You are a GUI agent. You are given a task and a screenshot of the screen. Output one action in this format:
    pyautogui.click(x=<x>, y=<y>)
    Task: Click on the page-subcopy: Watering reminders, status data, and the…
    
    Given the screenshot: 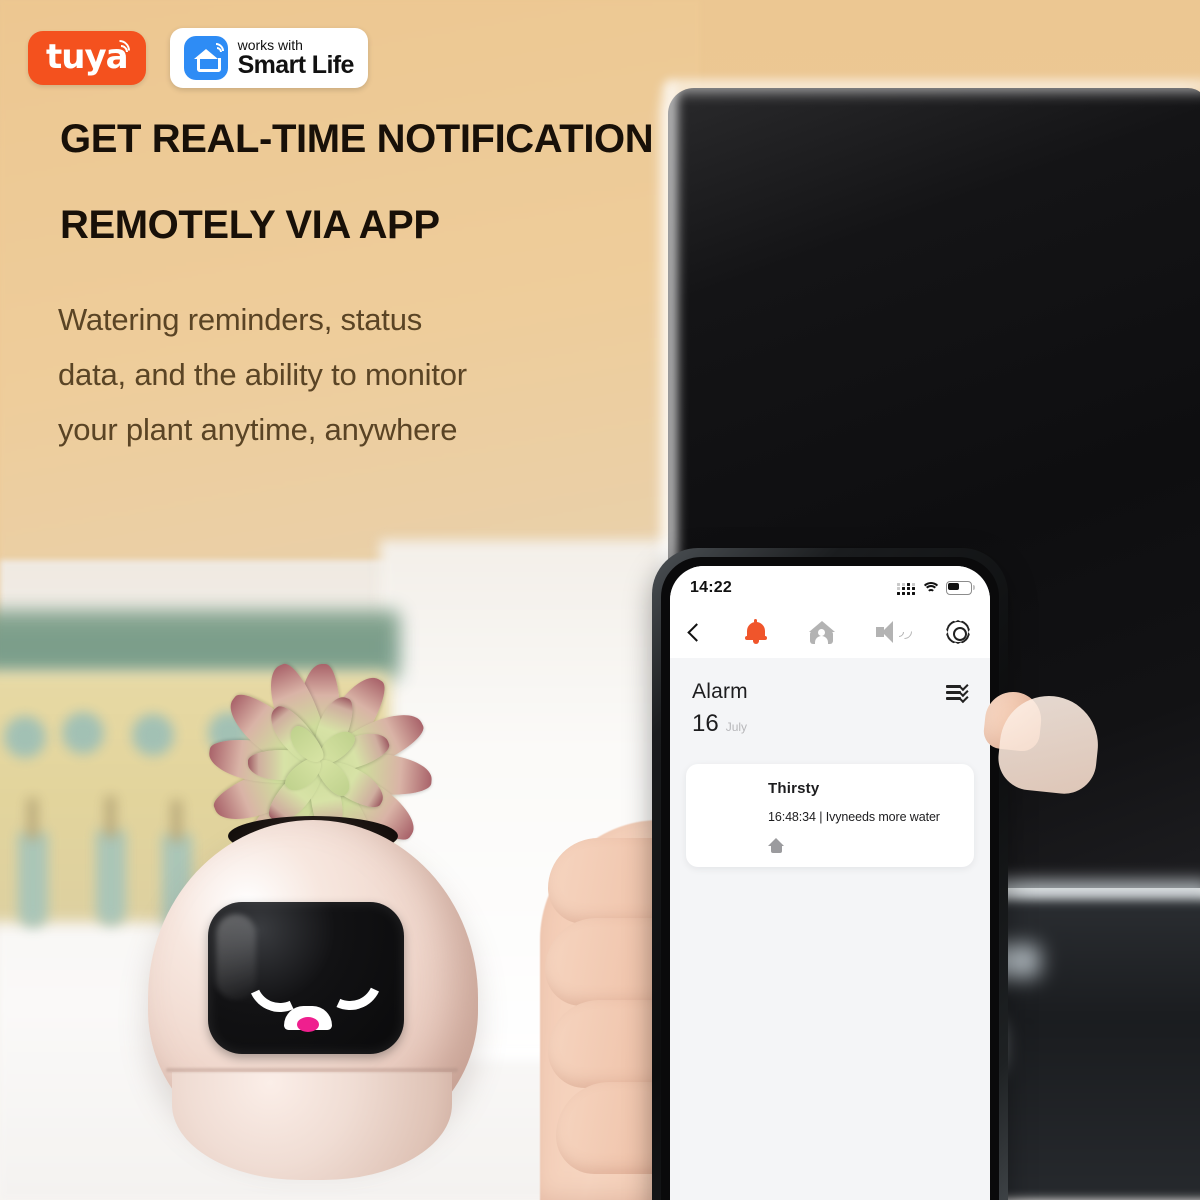 What is the action you would take?
    pyautogui.click(x=262, y=375)
    